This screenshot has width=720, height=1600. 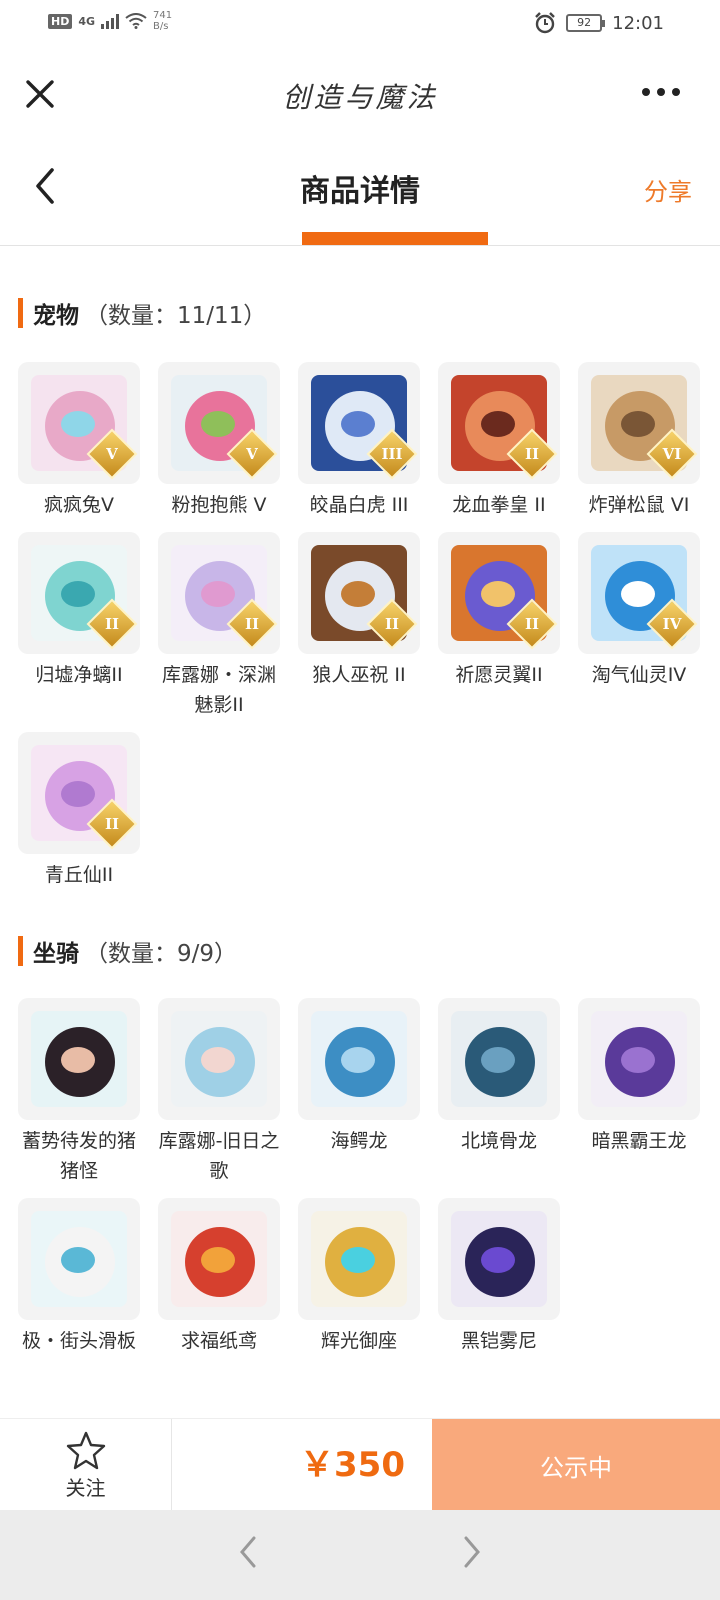 I want to click on grade-badge-label: III, so click(x=392, y=454).